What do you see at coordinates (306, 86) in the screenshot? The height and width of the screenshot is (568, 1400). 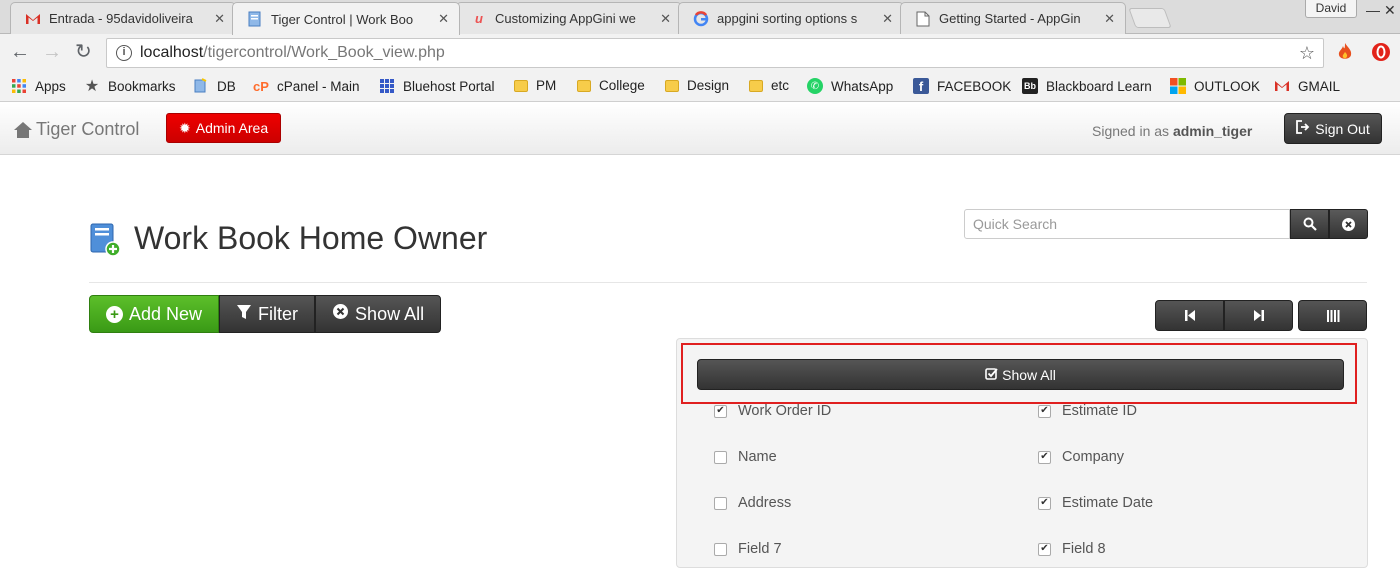 I see `bookmark-cpanel: cP cPanel - Main` at bounding box center [306, 86].